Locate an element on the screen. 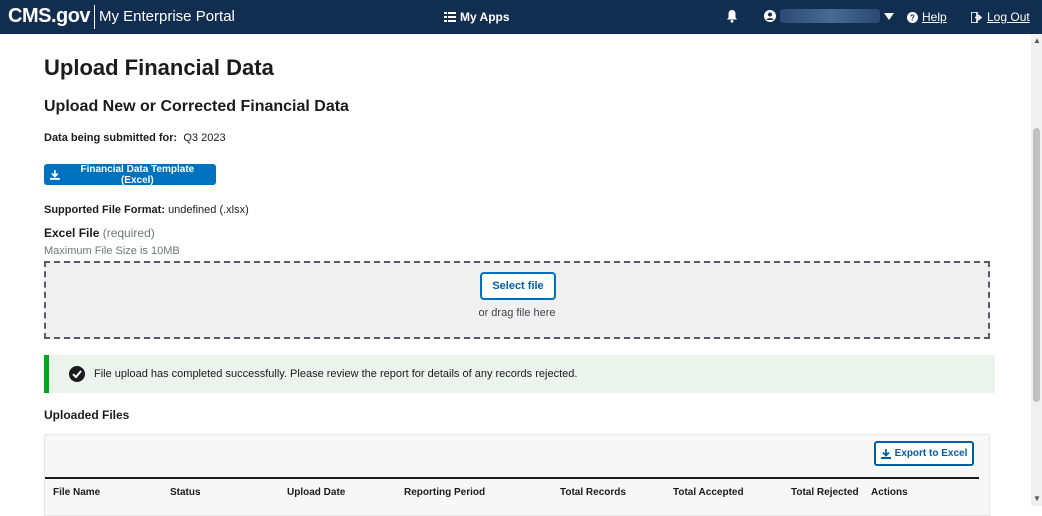 This screenshot has width=1042, height=516. portal-title: My Enterprise Portal is located at coordinates (167, 16).